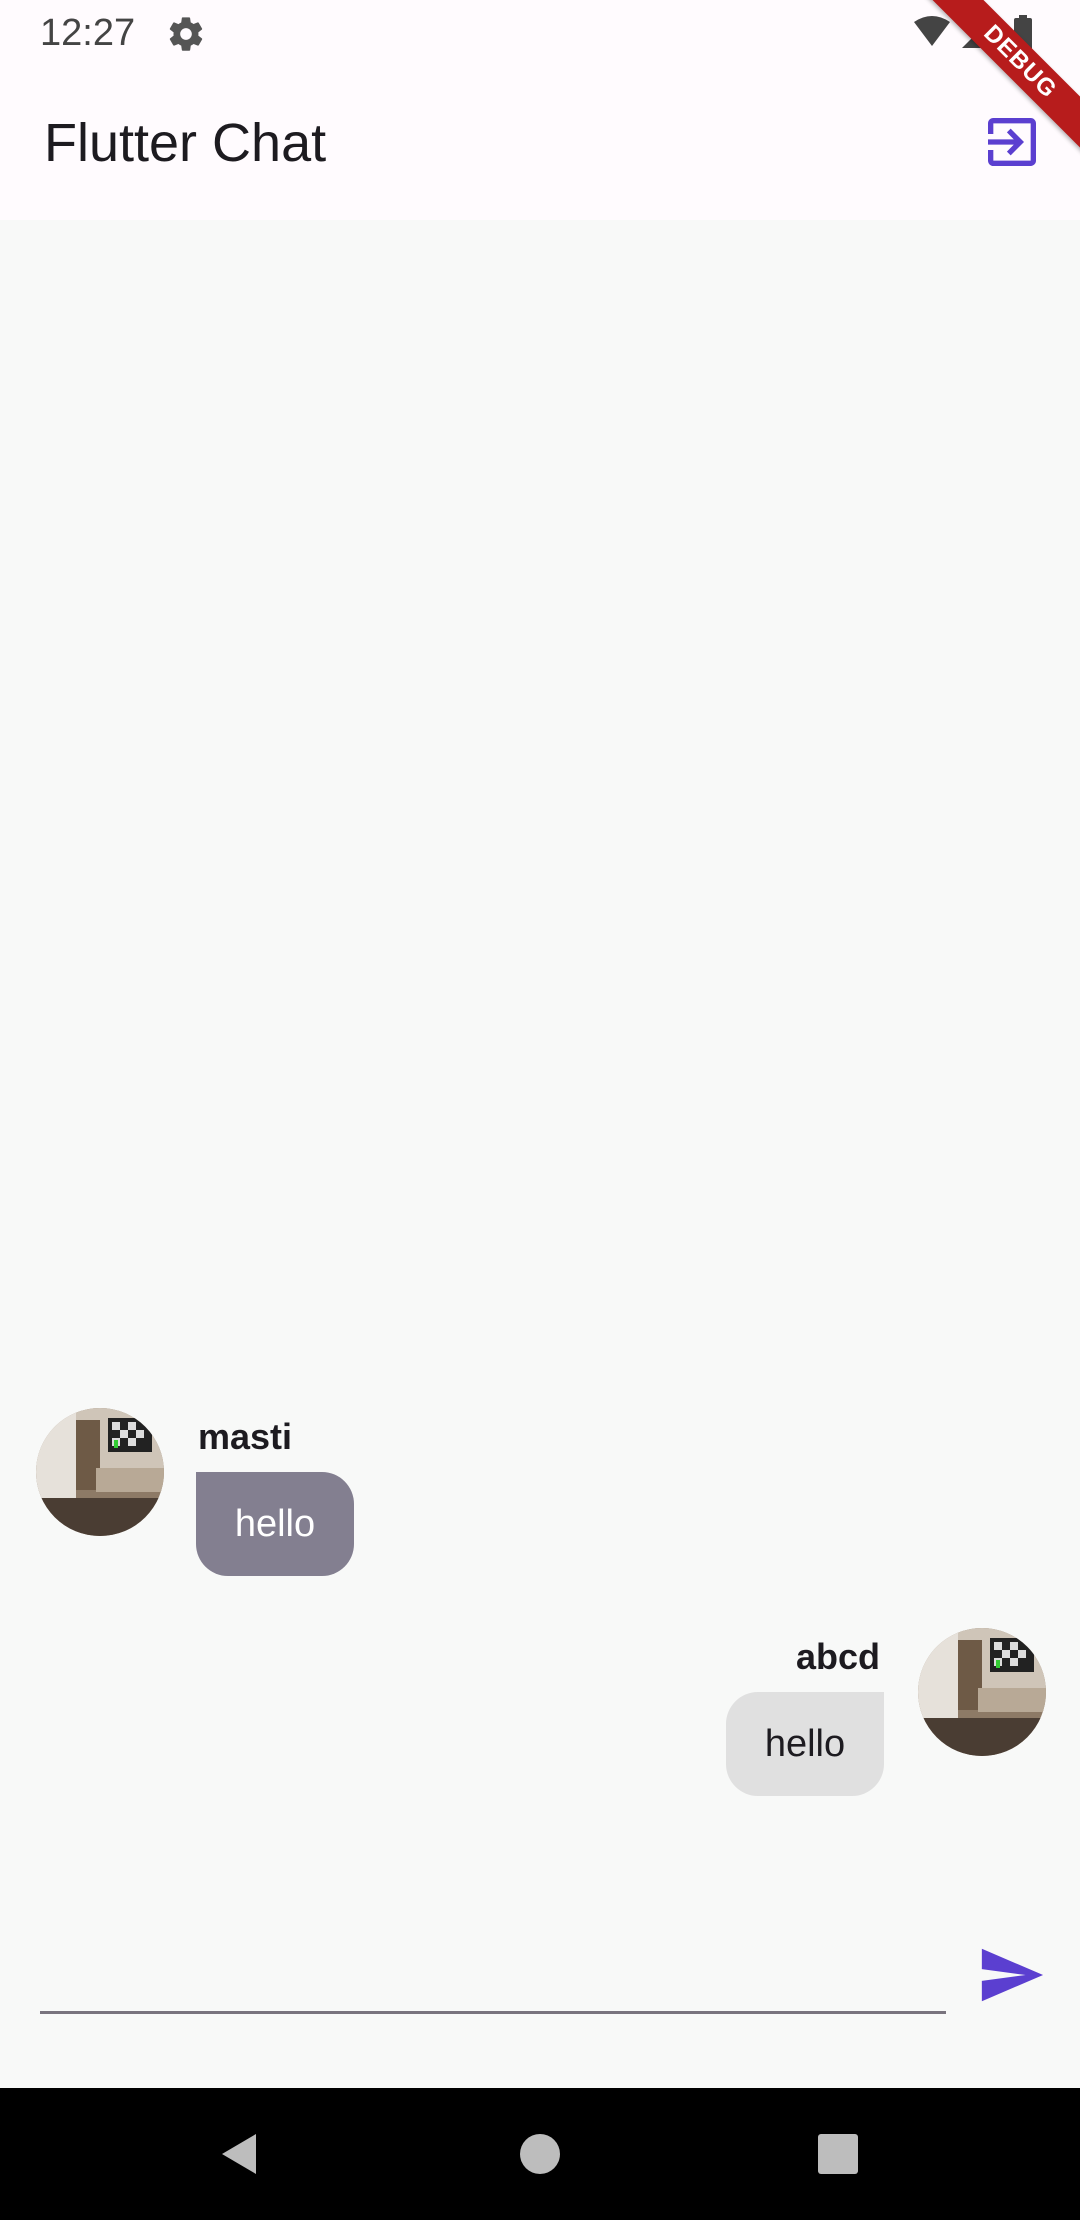  What do you see at coordinates (493, 1979) in the screenshot?
I see `message-input` at bounding box center [493, 1979].